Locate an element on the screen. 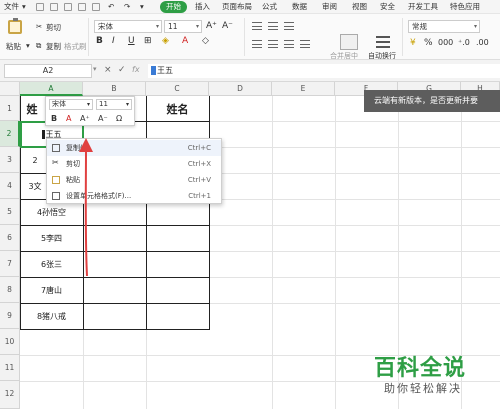  cancel-icon: × is located at coordinates (108, 70).